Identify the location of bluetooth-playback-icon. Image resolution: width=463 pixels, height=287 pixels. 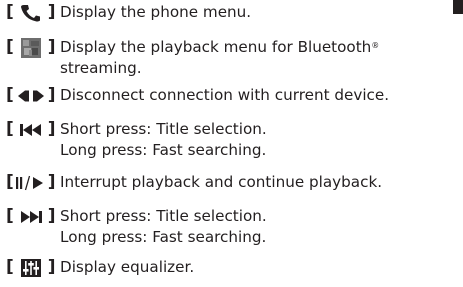
(31, 47).